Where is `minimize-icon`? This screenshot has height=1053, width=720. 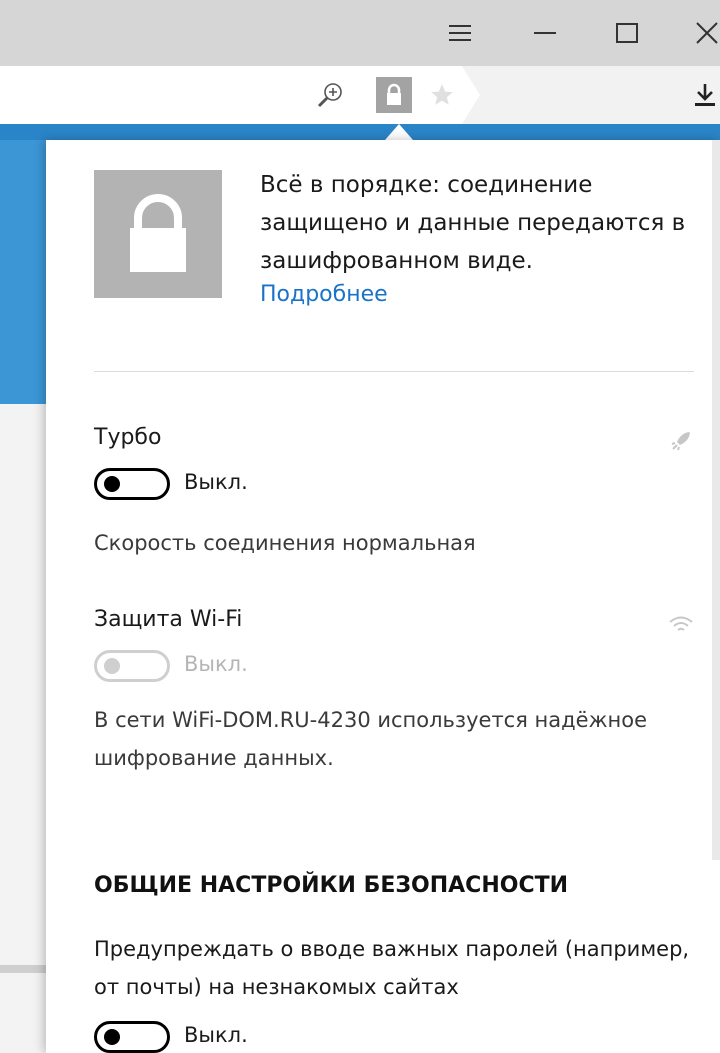 minimize-icon is located at coordinates (545, 33).